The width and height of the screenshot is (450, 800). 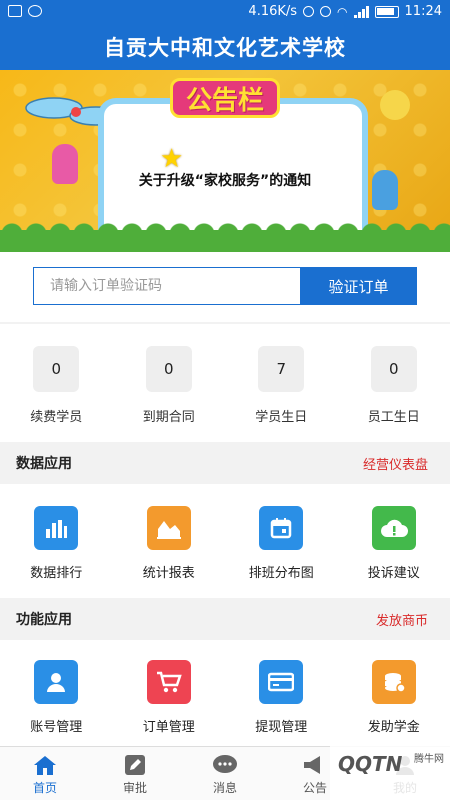 I want to click on watermark-sub: 腾牛网, so click(x=429, y=759).